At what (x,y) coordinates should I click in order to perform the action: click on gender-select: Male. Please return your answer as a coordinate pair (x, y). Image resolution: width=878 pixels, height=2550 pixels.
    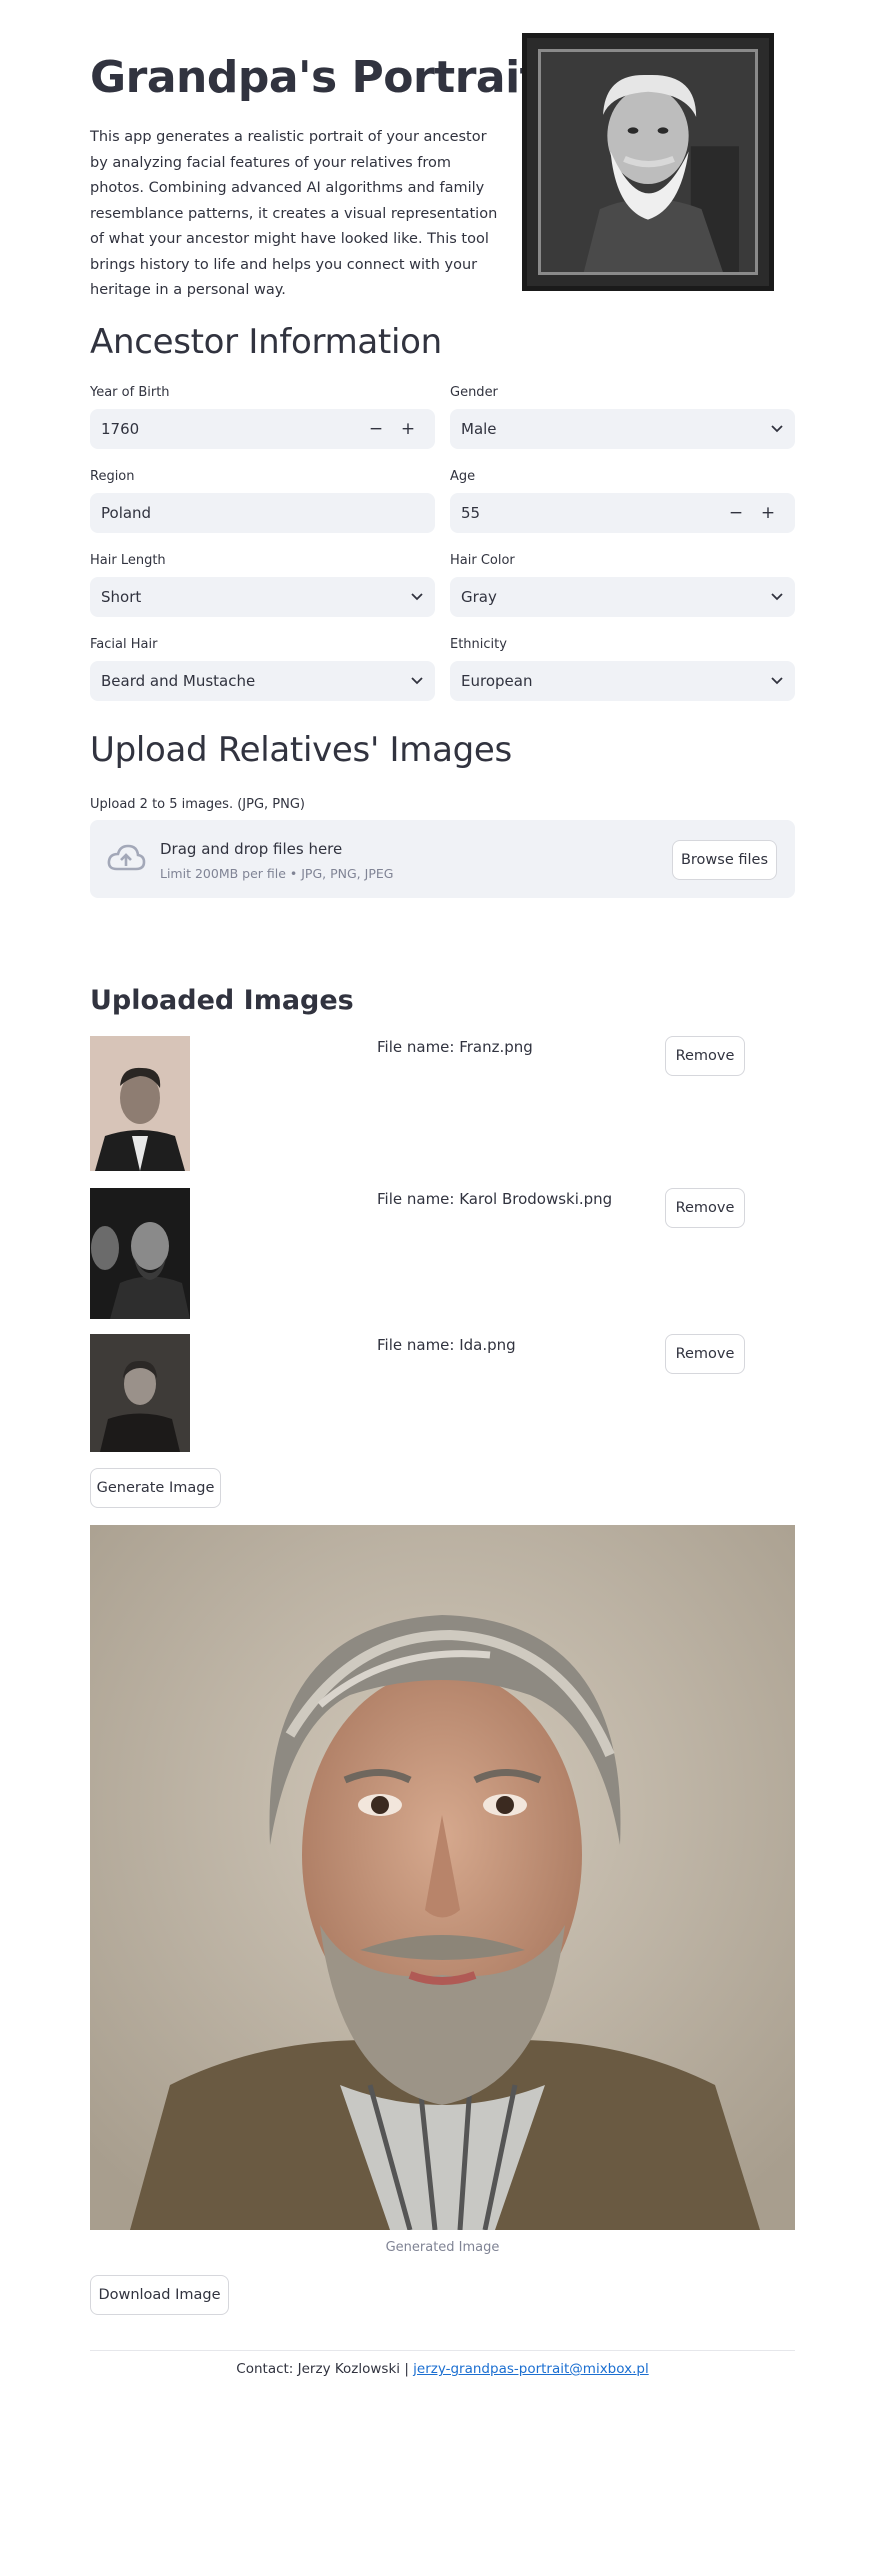
    Looking at the image, I should click on (622, 429).